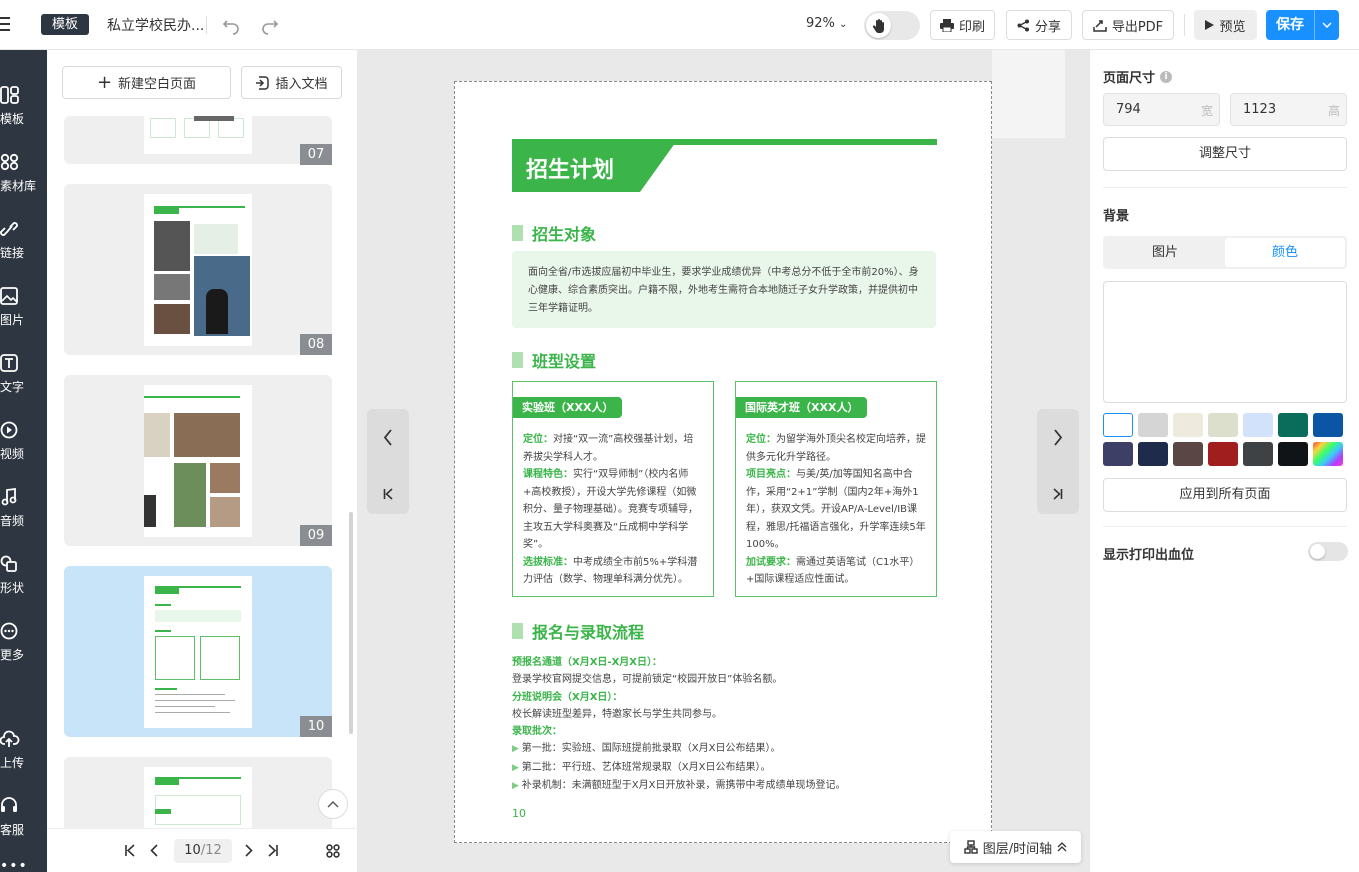 The width and height of the screenshot is (1359, 872). Describe the element at coordinates (1225, 495) in the screenshot. I see `apply-all-pages-button: 应用到所有页面` at that location.